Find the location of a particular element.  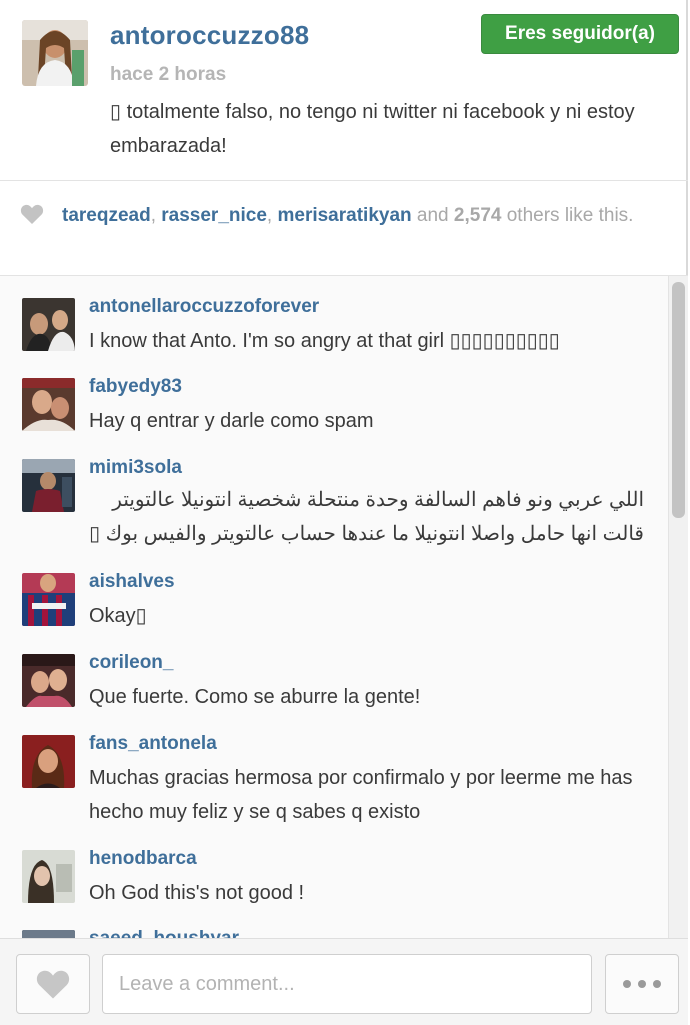

comment-item: saeed_houshyar is located at coordinates (334, 933).